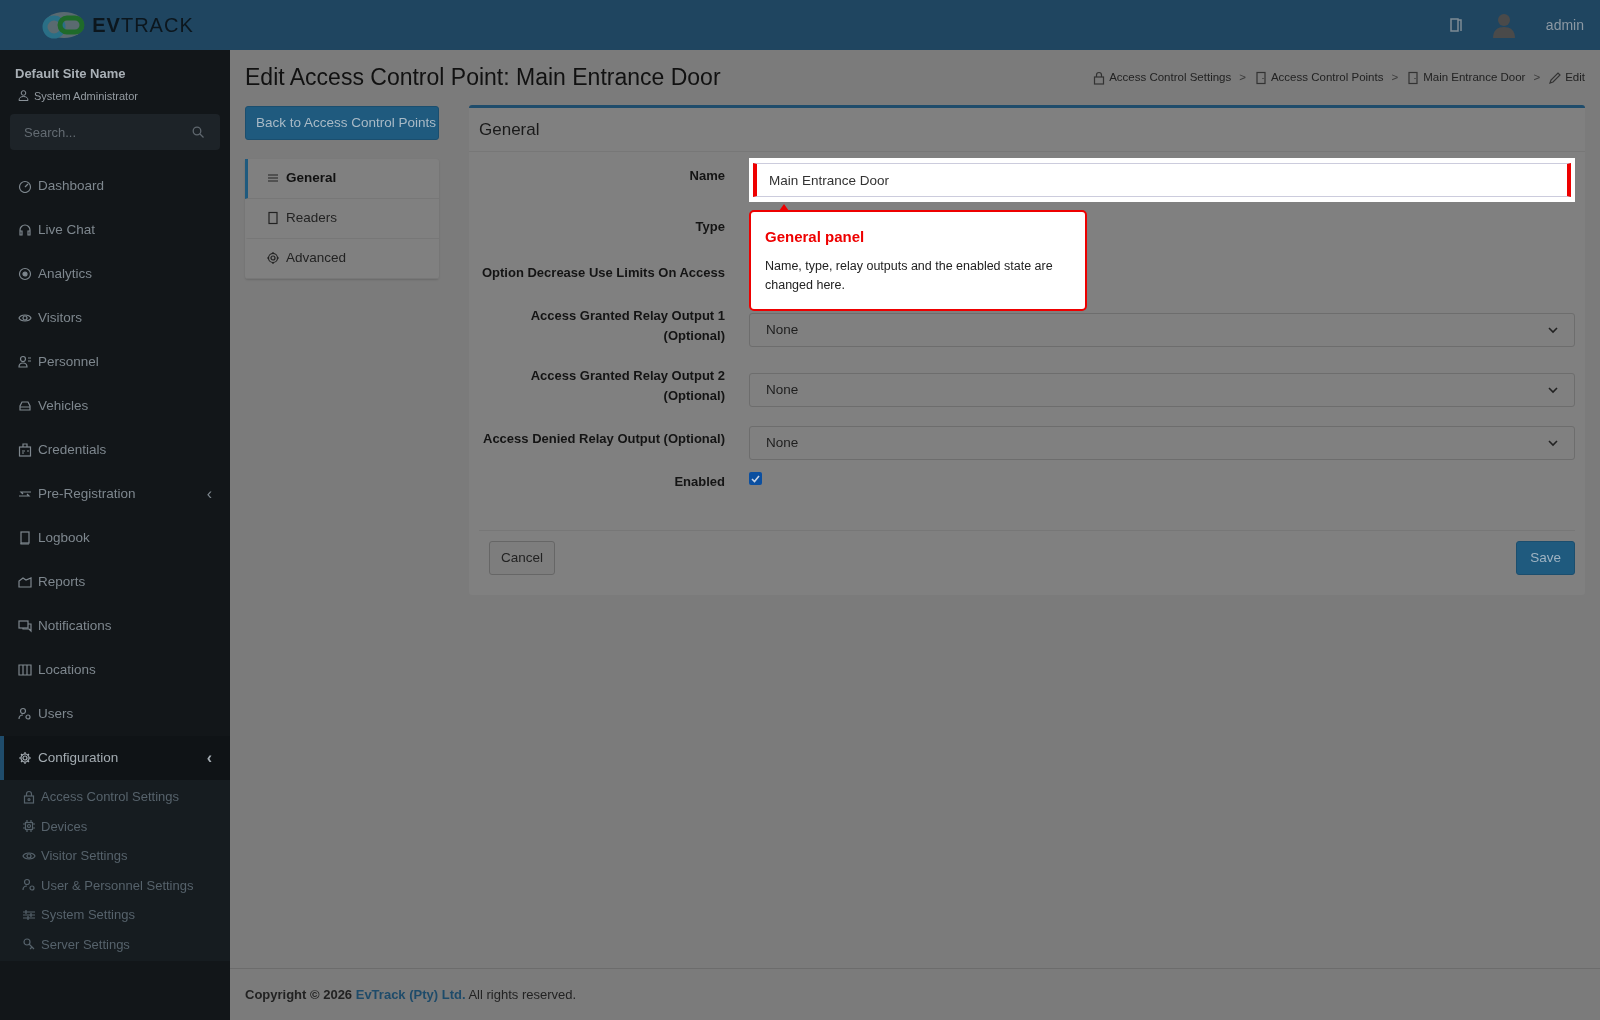 The height and width of the screenshot is (1020, 1600). I want to click on sidebar-item: Personnel, so click(115, 362).